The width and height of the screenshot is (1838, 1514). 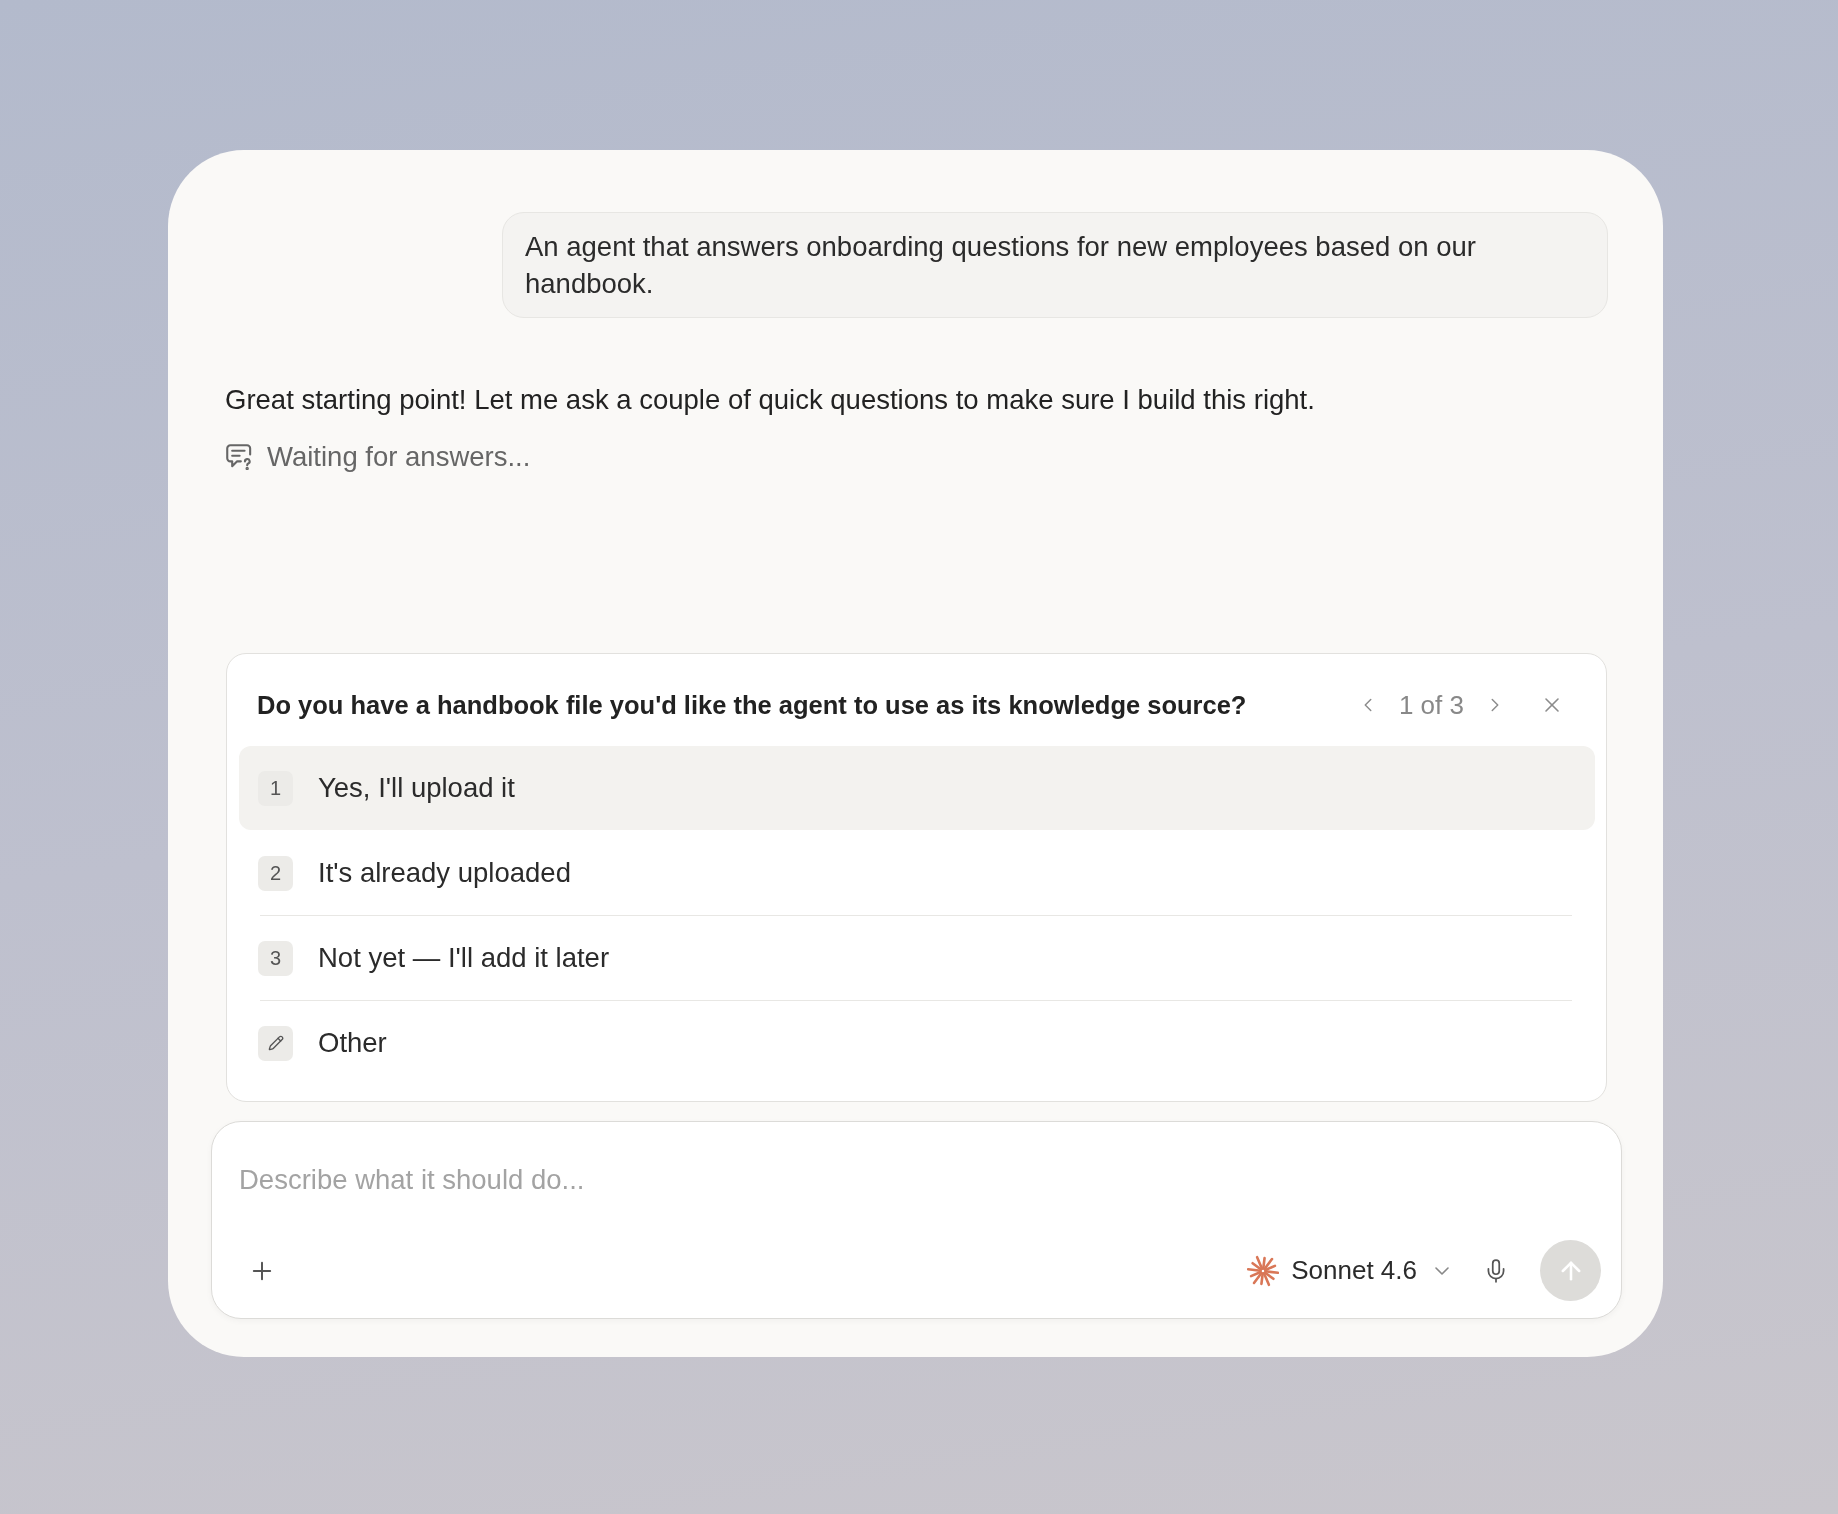 What do you see at coordinates (917, 873) in the screenshot?
I see `answer-option: 2 It's already uploaded` at bounding box center [917, 873].